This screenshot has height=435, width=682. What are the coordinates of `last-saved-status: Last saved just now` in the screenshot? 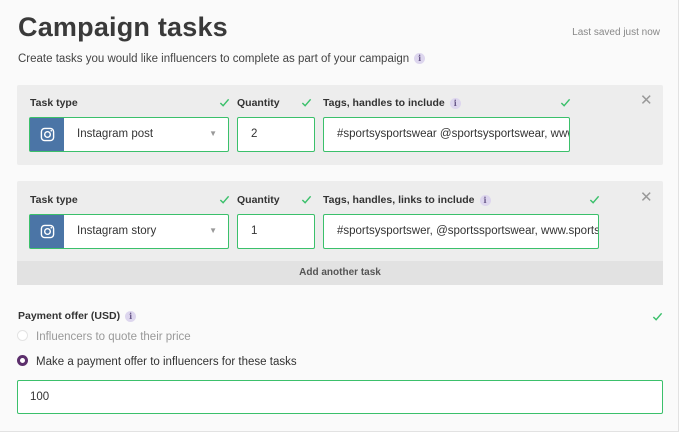 It's located at (616, 32).